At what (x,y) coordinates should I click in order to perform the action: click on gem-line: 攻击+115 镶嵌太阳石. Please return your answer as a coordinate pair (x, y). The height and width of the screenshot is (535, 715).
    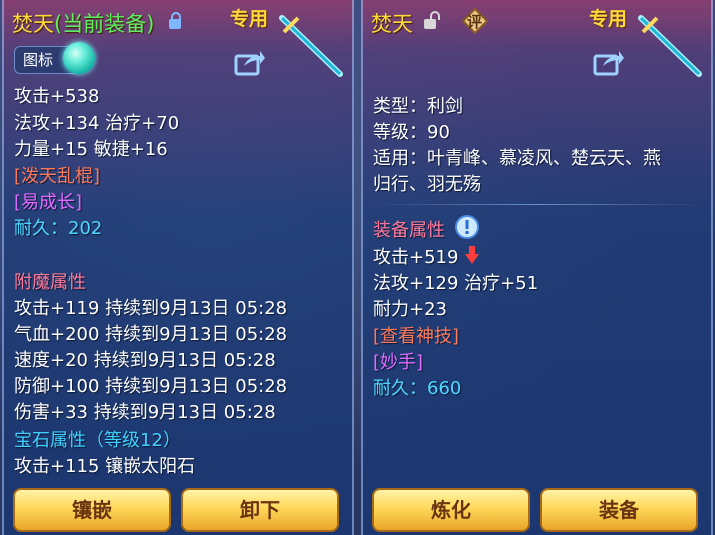
    Looking at the image, I should click on (105, 466).